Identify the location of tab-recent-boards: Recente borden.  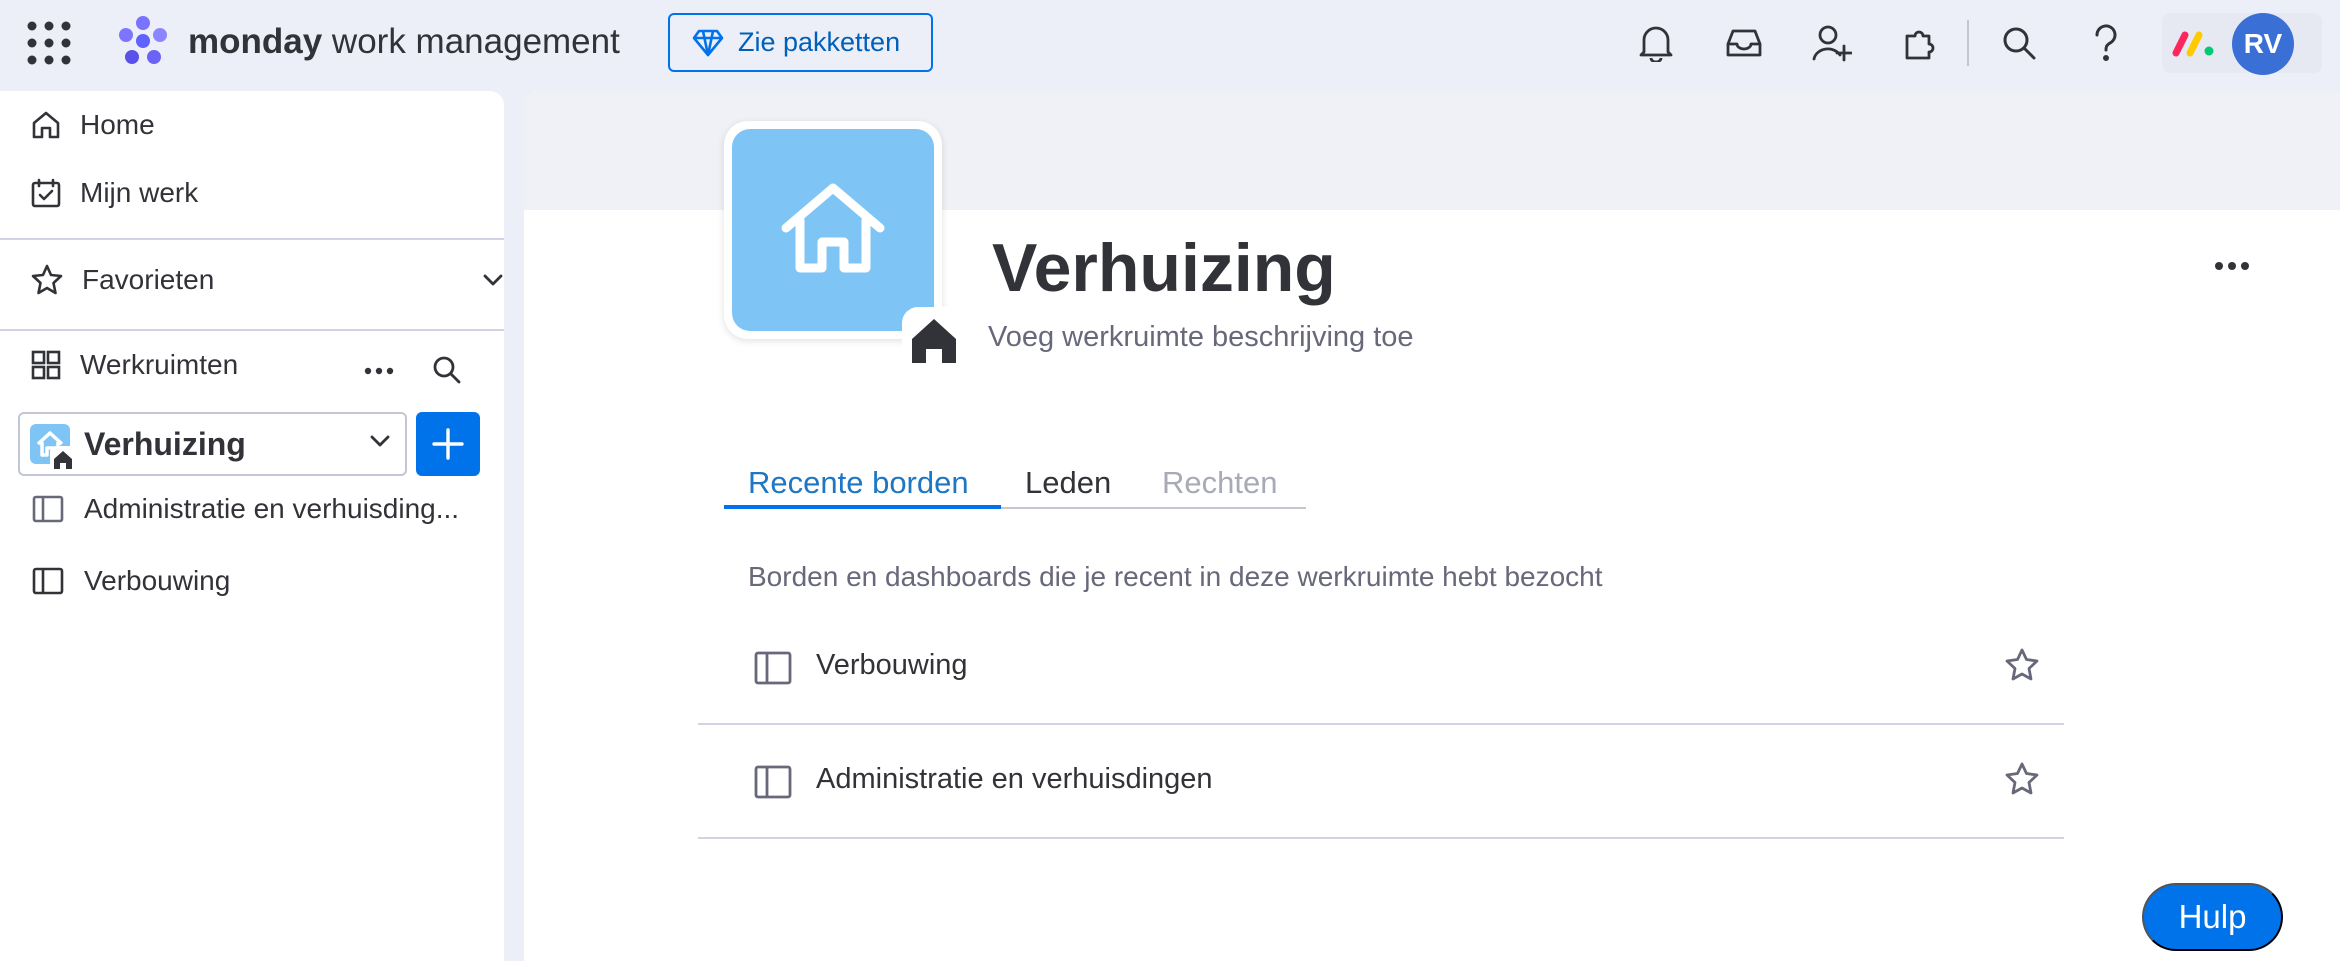
(858, 483).